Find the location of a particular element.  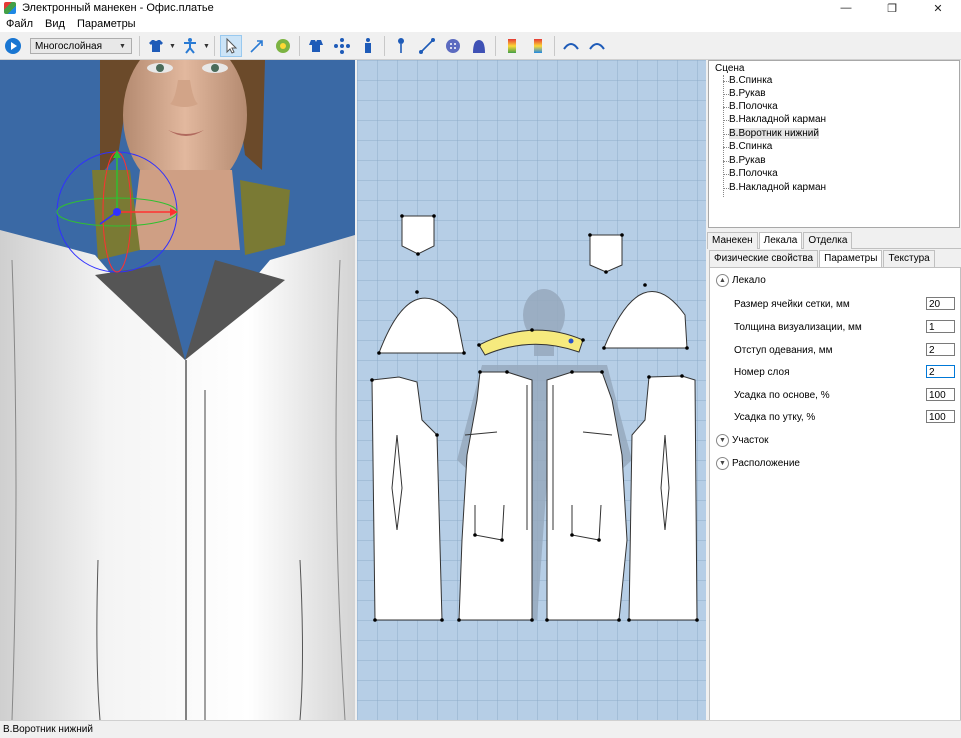

pin-icon is located at coordinates (401, 46).